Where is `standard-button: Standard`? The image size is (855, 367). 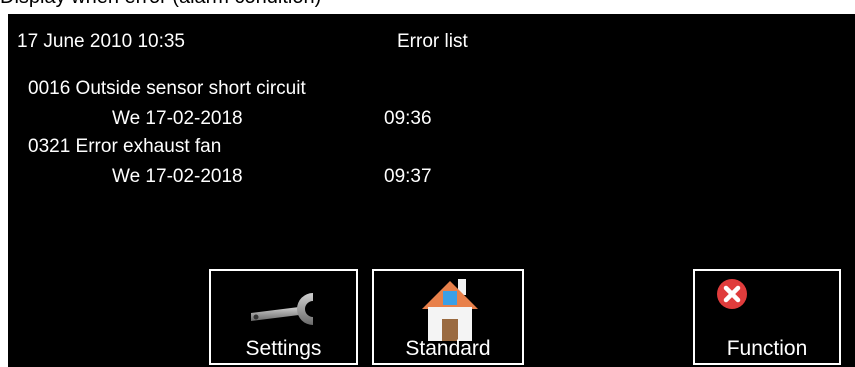
standard-button: Standard is located at coordinates (448, 317).